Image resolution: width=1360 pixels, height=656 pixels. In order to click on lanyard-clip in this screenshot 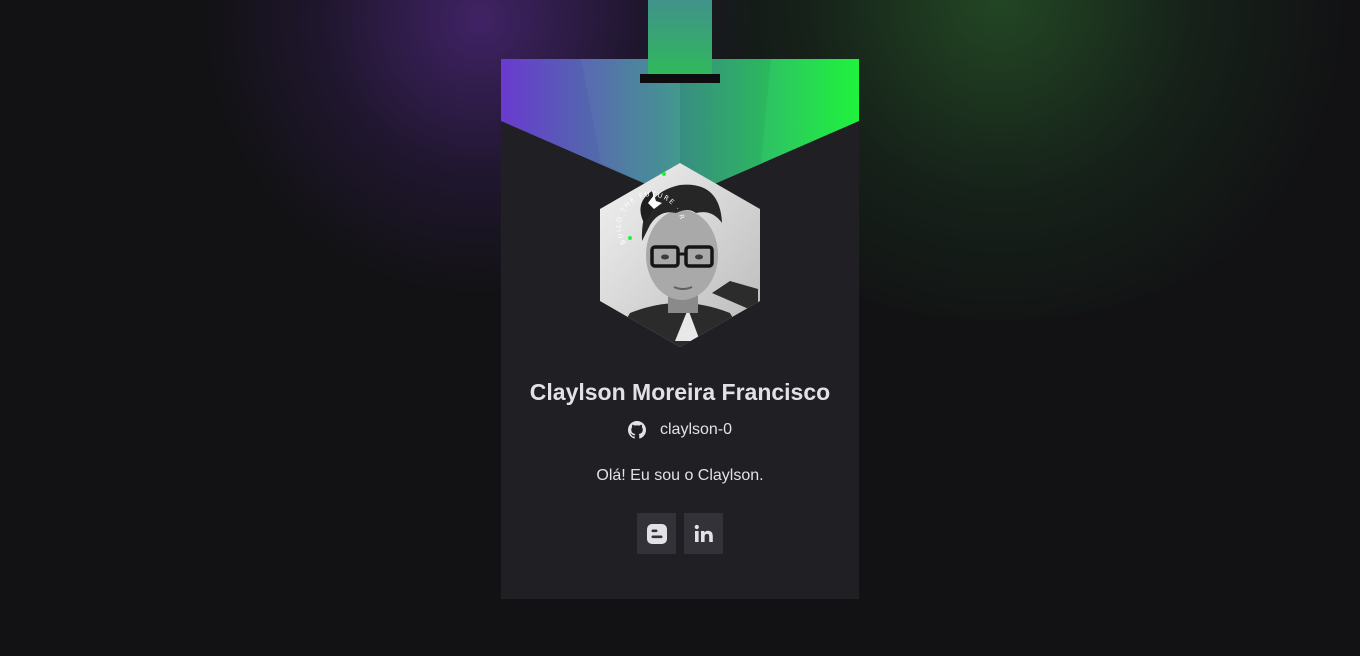, I will do `click(680, 78)`.